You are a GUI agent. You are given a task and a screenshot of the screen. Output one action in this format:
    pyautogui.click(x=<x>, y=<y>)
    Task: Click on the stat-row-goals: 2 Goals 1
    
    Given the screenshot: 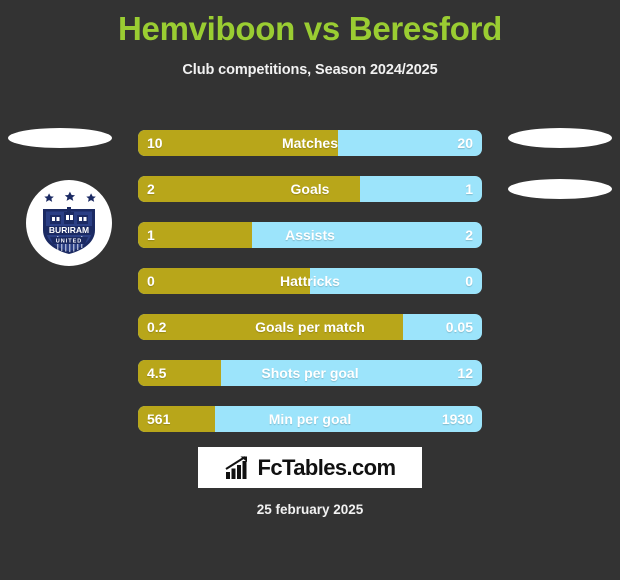 What is the action you would take?
    pyautogui.click(x=310, y=189)
    